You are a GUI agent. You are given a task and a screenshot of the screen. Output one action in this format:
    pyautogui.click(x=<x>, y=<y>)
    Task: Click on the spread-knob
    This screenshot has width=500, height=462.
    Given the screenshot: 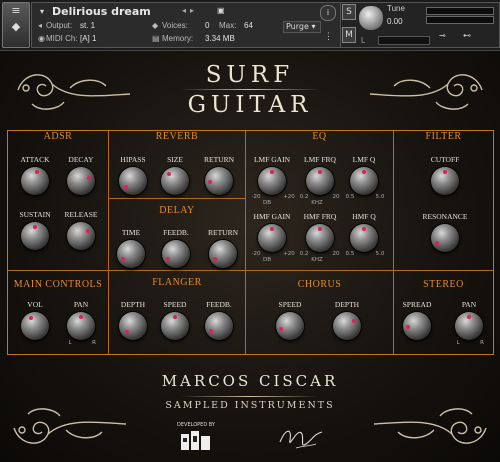 What is the action you would take?
    pyautogui.click(x=417, y=326)
    